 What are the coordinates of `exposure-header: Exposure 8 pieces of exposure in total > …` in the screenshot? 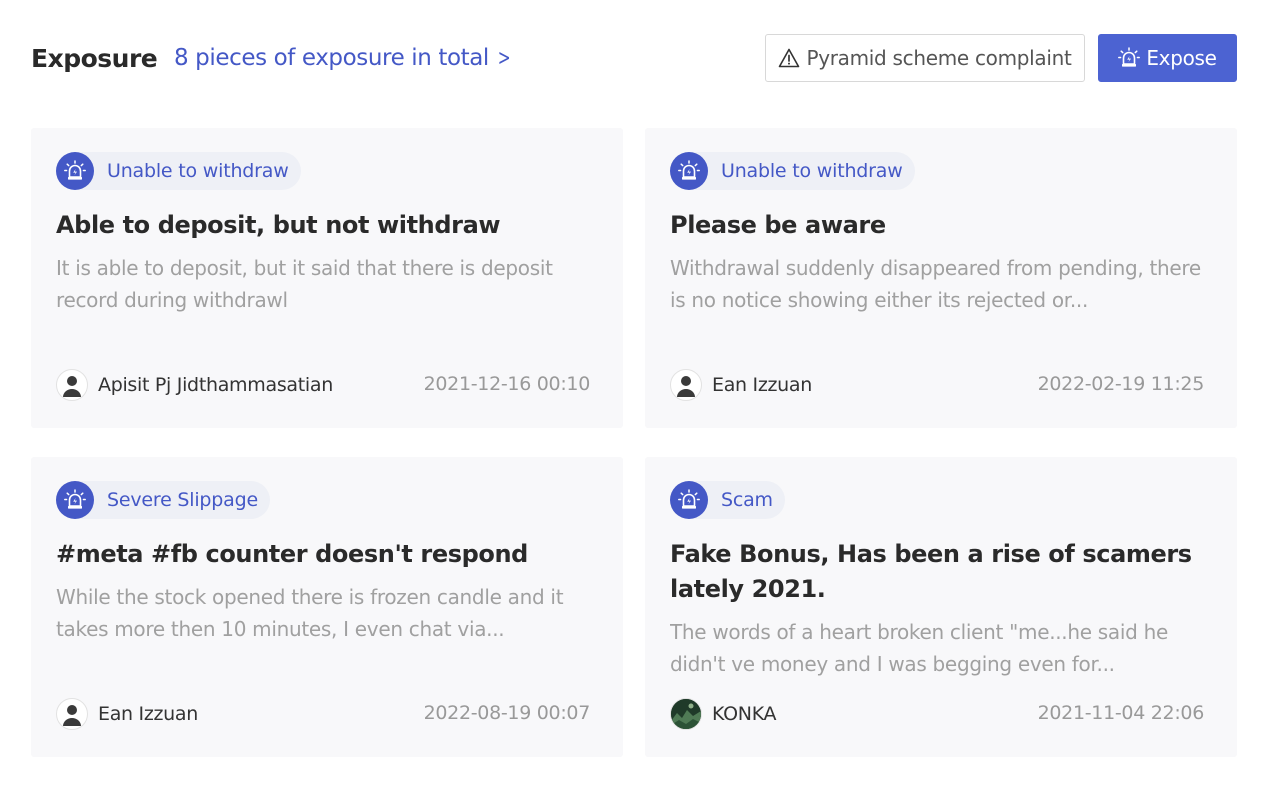 It's located at (634, 58).